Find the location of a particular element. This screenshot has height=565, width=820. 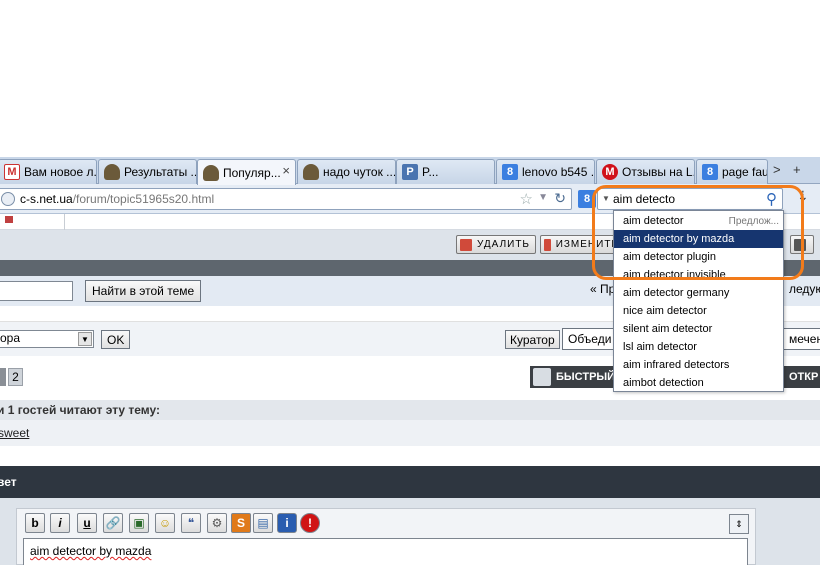

tab-scroll-right-icon: > is located at coordinates (777, 169).